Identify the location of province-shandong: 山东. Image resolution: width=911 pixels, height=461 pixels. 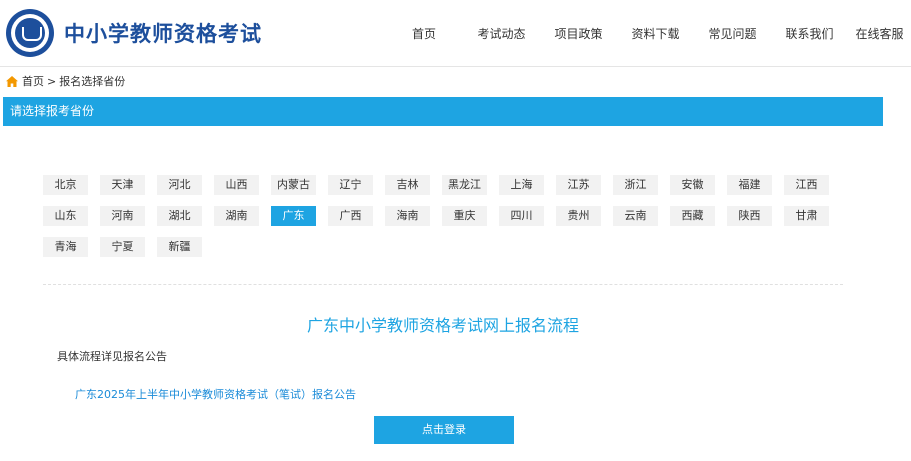
(65, 216).